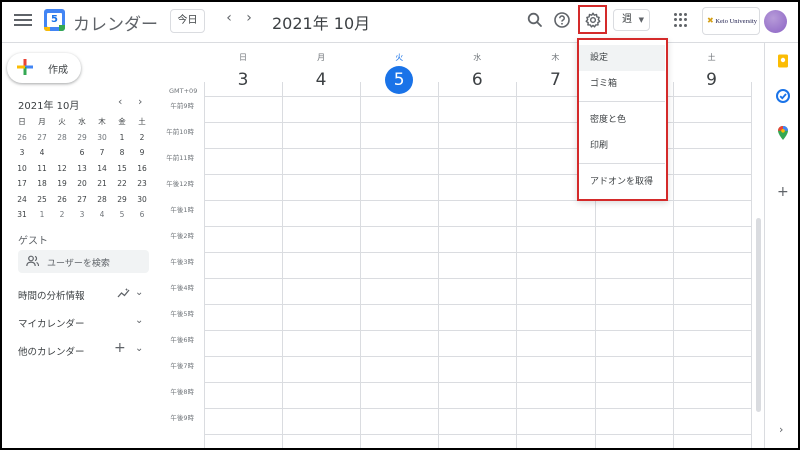  What do you see at coordinates (139, 348) in the screenshot?
I see `other-calendars-chevron-icon: ⌄` at bounding box center [139, 348].